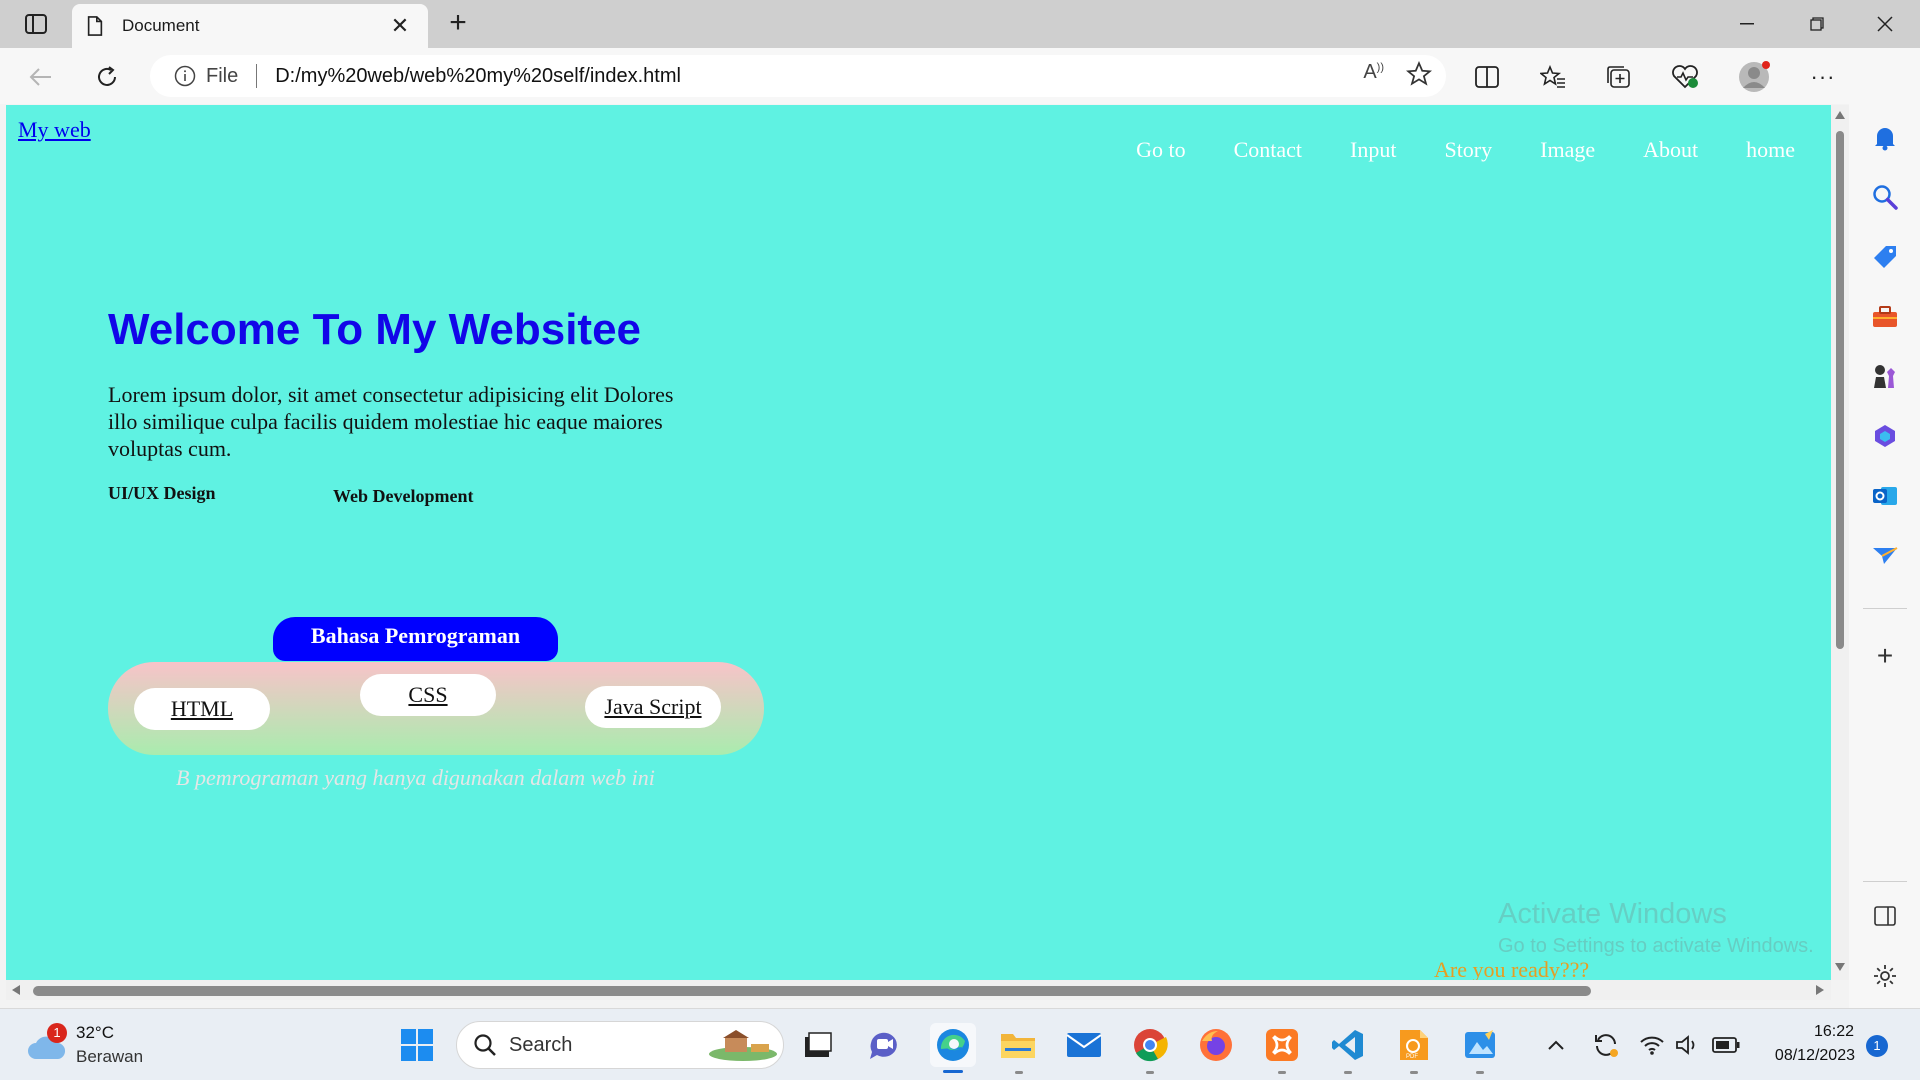 The image size is (1920, 1080). I want to click on show-hidden-icons-button, so click(1556, 1045).